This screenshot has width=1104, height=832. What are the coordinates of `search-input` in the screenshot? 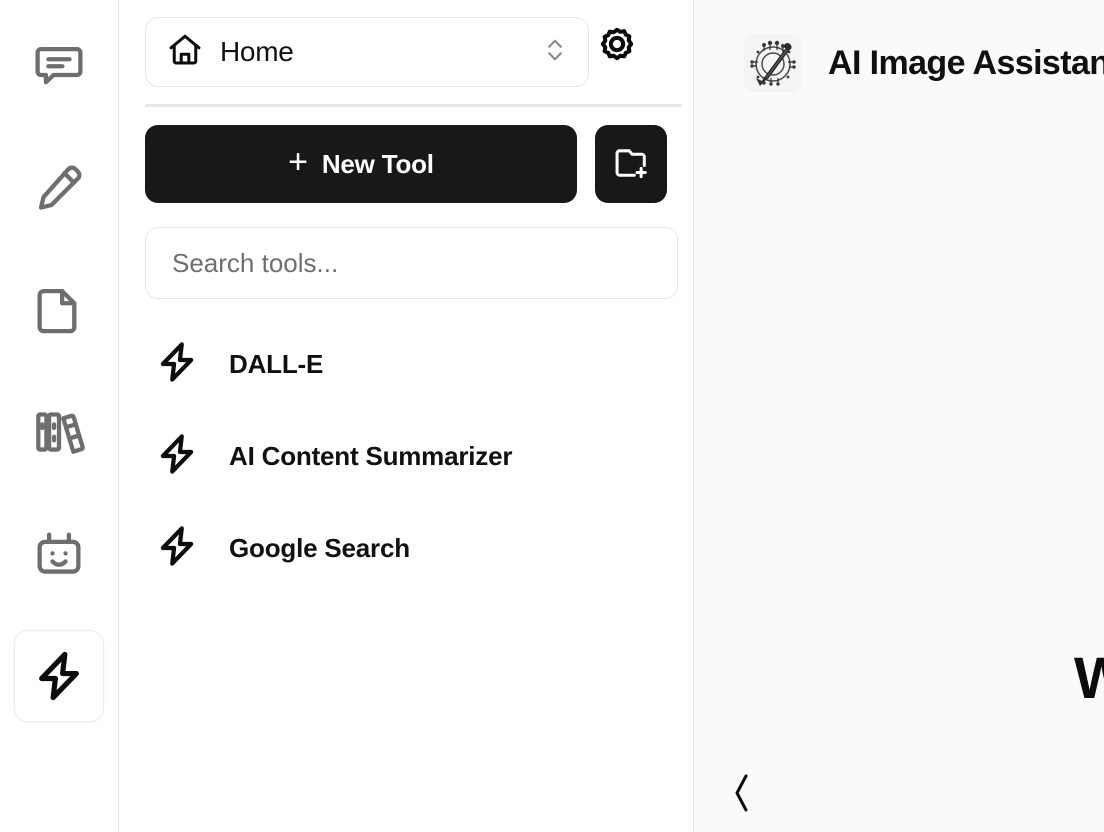 It's located at (411, 263).